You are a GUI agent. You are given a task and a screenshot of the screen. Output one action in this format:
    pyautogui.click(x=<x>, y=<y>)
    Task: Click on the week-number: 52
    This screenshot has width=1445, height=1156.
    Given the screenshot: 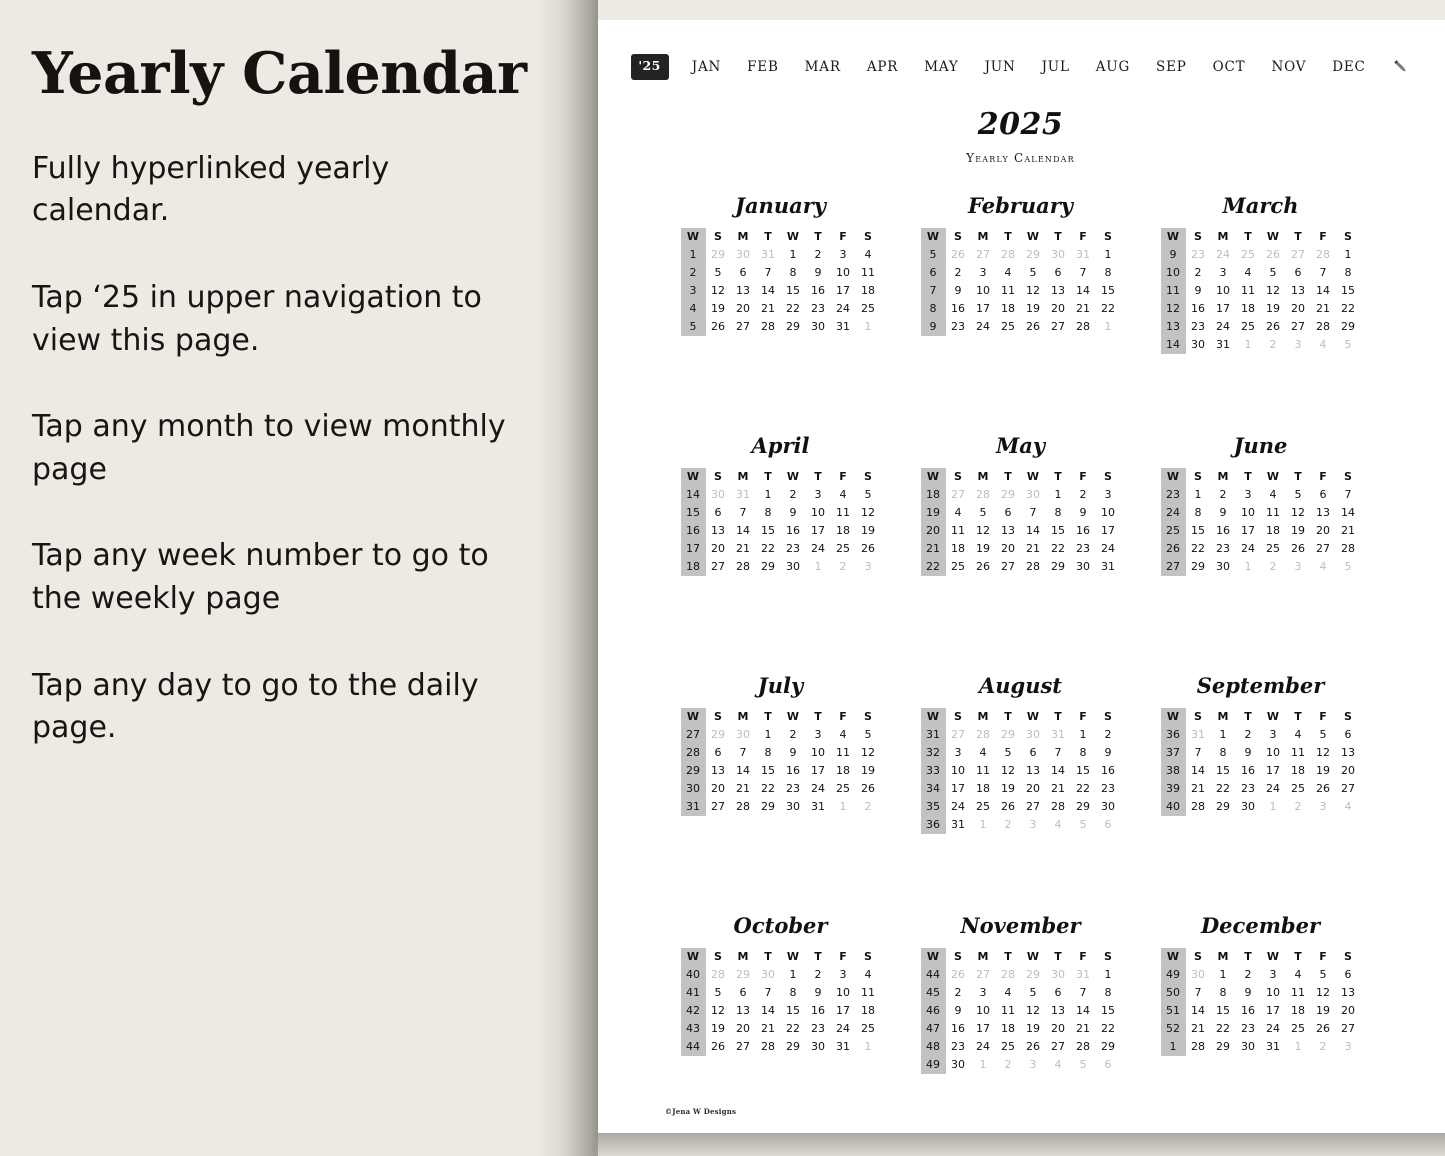 What is the action you would take?
    pyautogui.click(x=1173, y=1028)
    